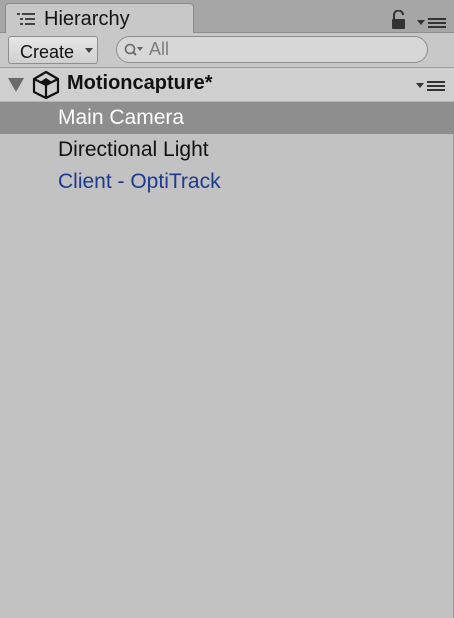 The height and width of the screenshot is (618, 454). Describe the element at coordinates (227, 17) in the screenshot. I see `tab-bar: Hierarchy` at that location.